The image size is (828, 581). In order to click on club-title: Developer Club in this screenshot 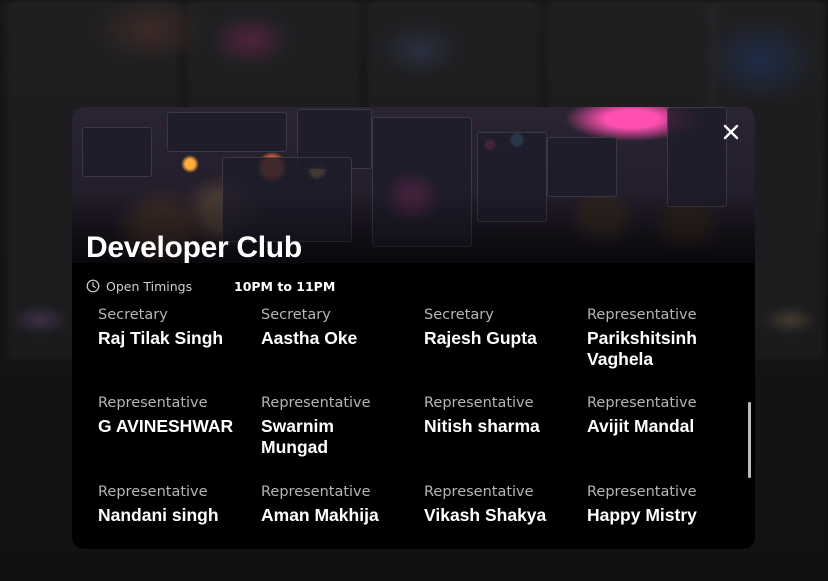, I will do `click(194, 247)`.